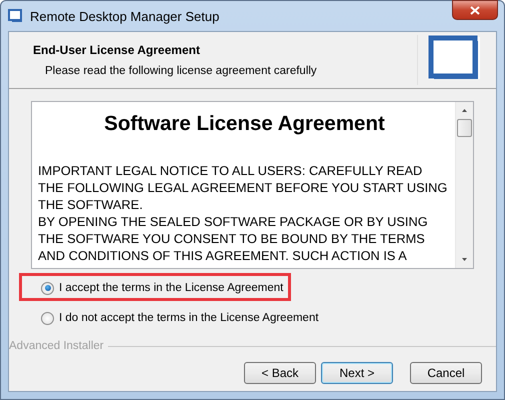 This screenshot has width=505, height=400. I want to click on radio-label: I do not accept the terms in the License Agreement, so click(189, 318).